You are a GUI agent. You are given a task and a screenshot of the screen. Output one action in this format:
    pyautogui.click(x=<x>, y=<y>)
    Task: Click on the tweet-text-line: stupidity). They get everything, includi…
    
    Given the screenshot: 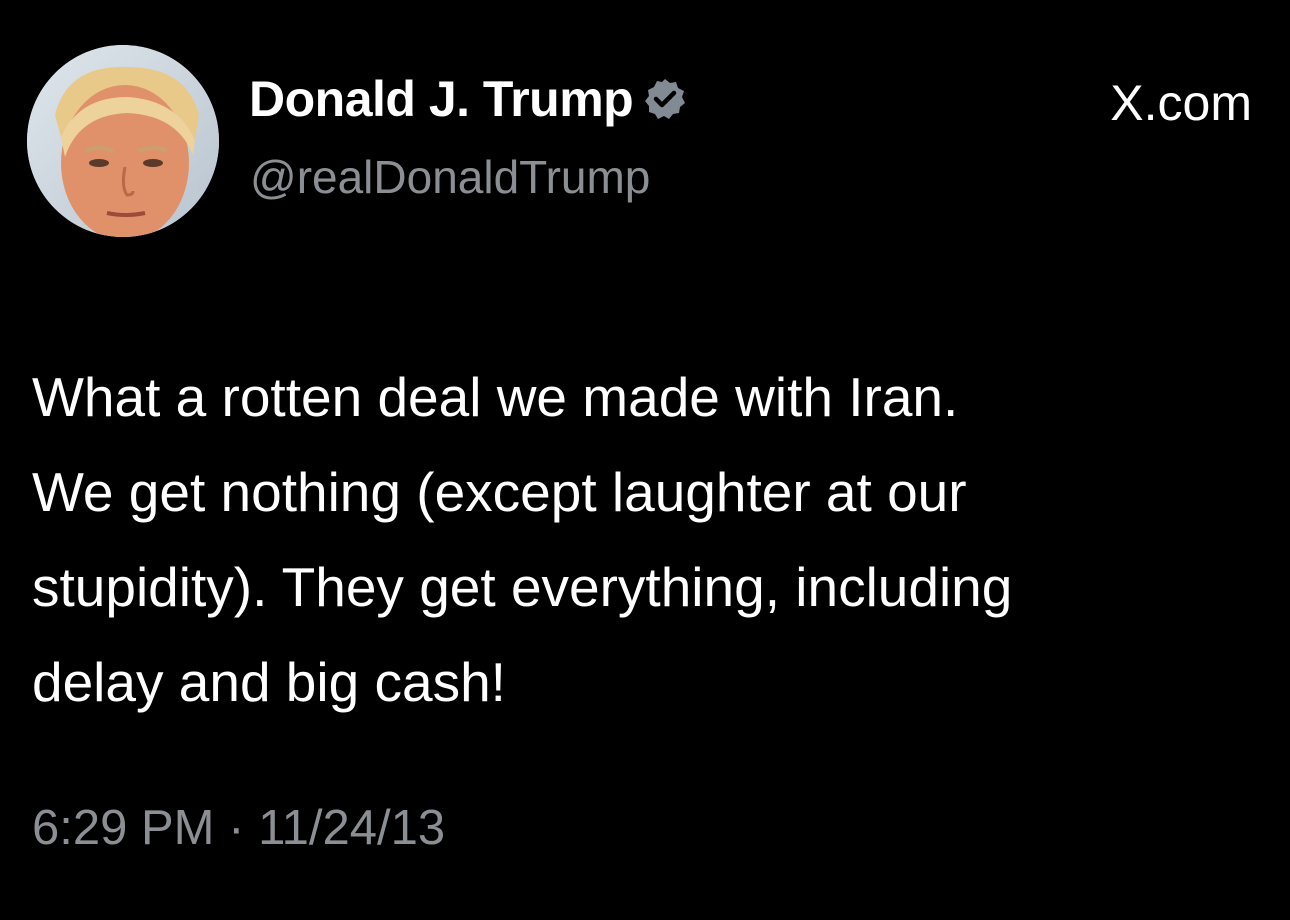 What is the action you would take?
    pyautogui.click(x=522, y=587)
    